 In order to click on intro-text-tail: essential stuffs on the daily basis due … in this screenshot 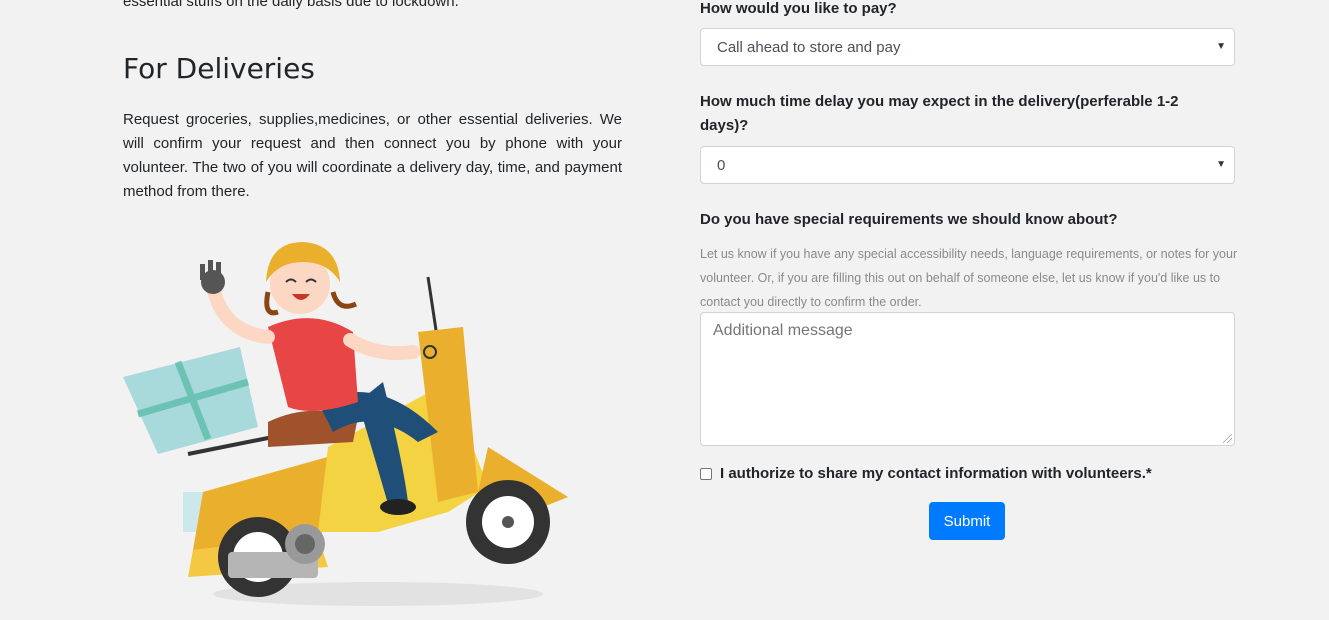, I will do `click(291, 5)`.